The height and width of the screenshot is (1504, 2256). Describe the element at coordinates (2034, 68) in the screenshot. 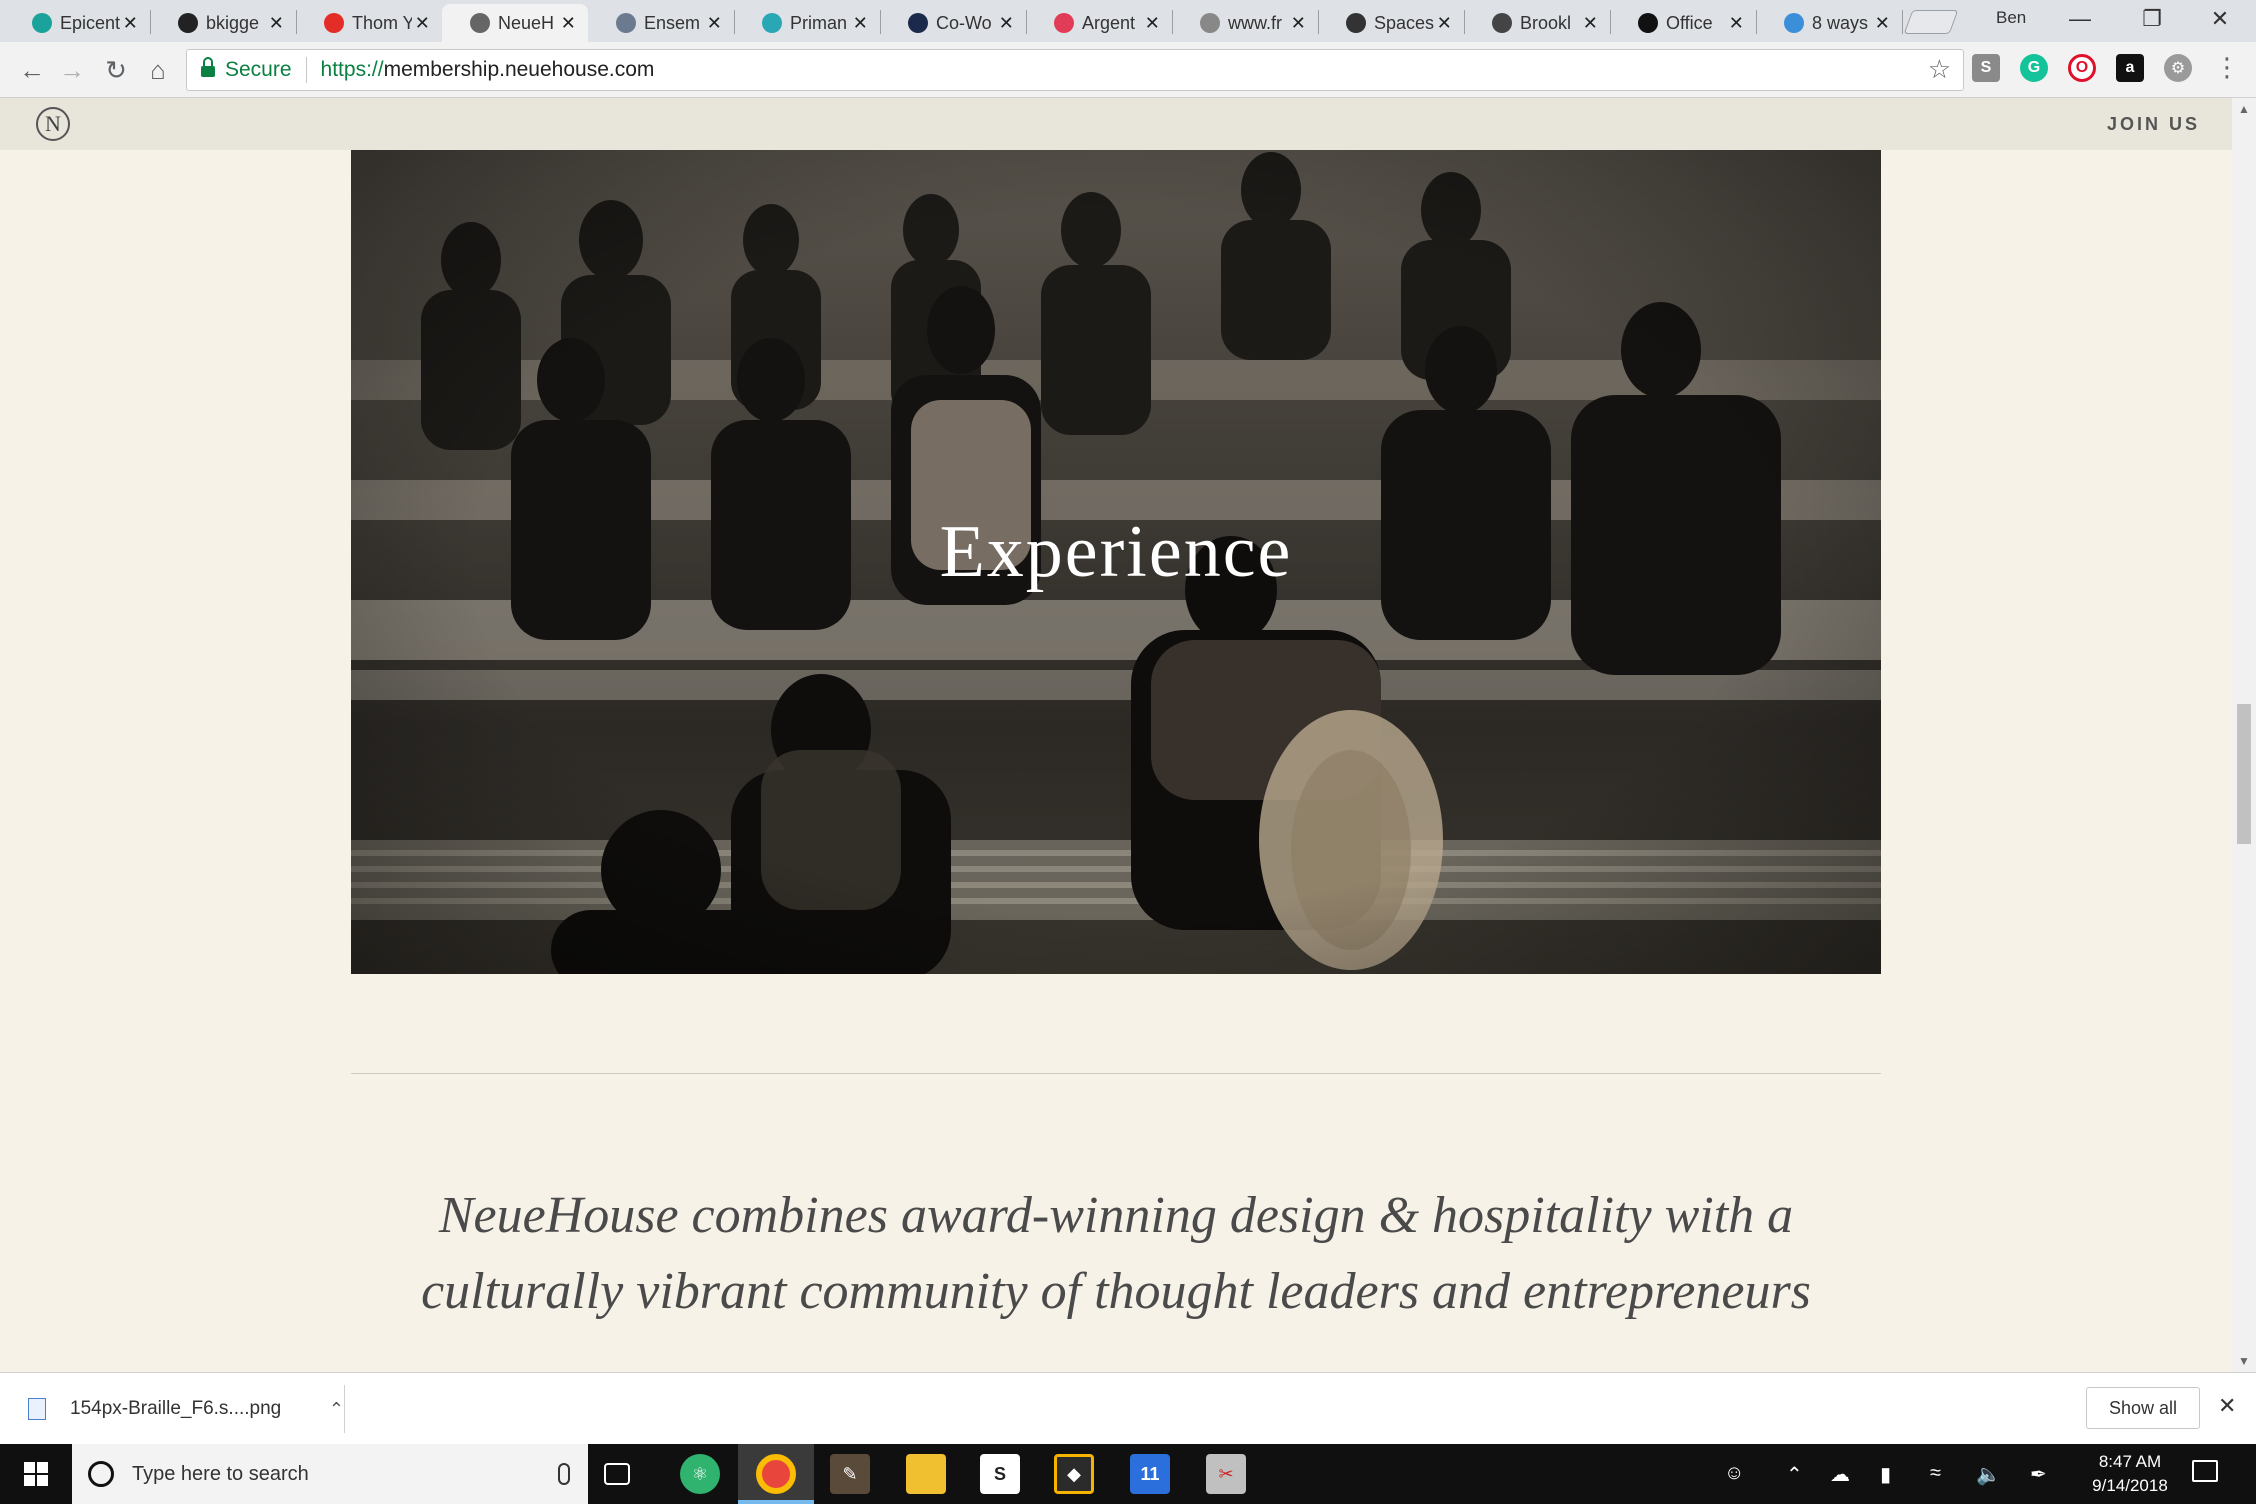

I see `grammarly-icon: G` at that location.